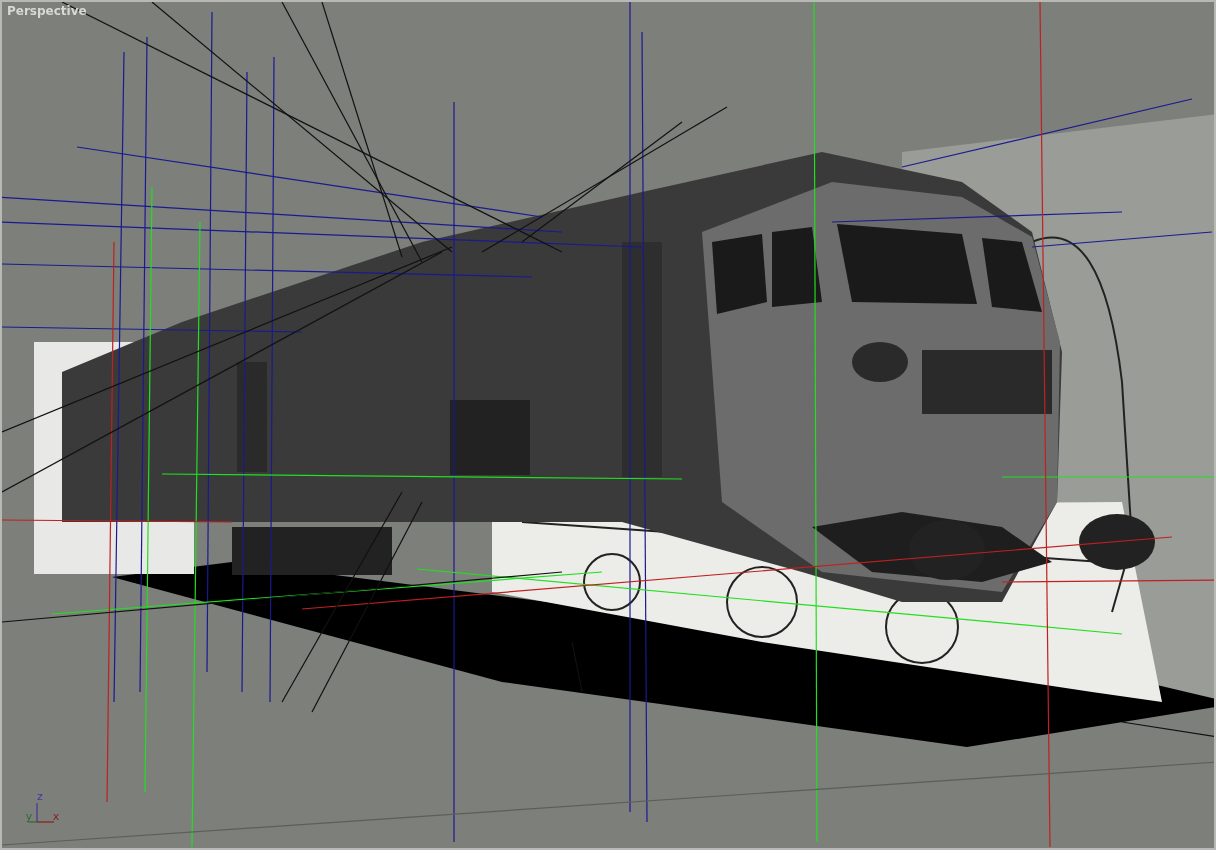 This screenshot has width=1216, height=850. What do you see at coordinates (40, 796) in the screenshot?
I see `axis-label: z` at bounding box center [40, 796].